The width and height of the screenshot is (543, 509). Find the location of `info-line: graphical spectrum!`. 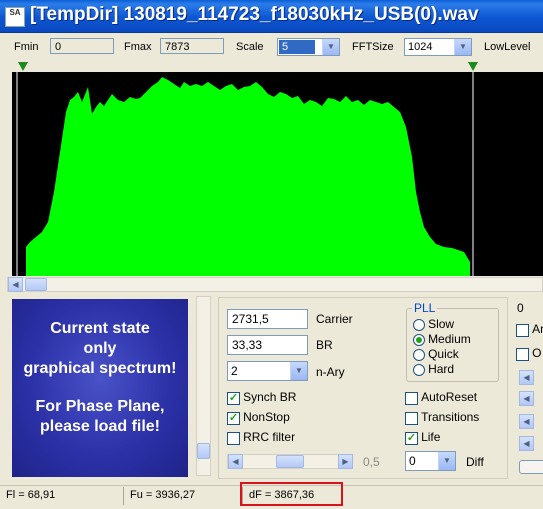

info-line: graphical spectrum! is located at coordinates (100, 368).